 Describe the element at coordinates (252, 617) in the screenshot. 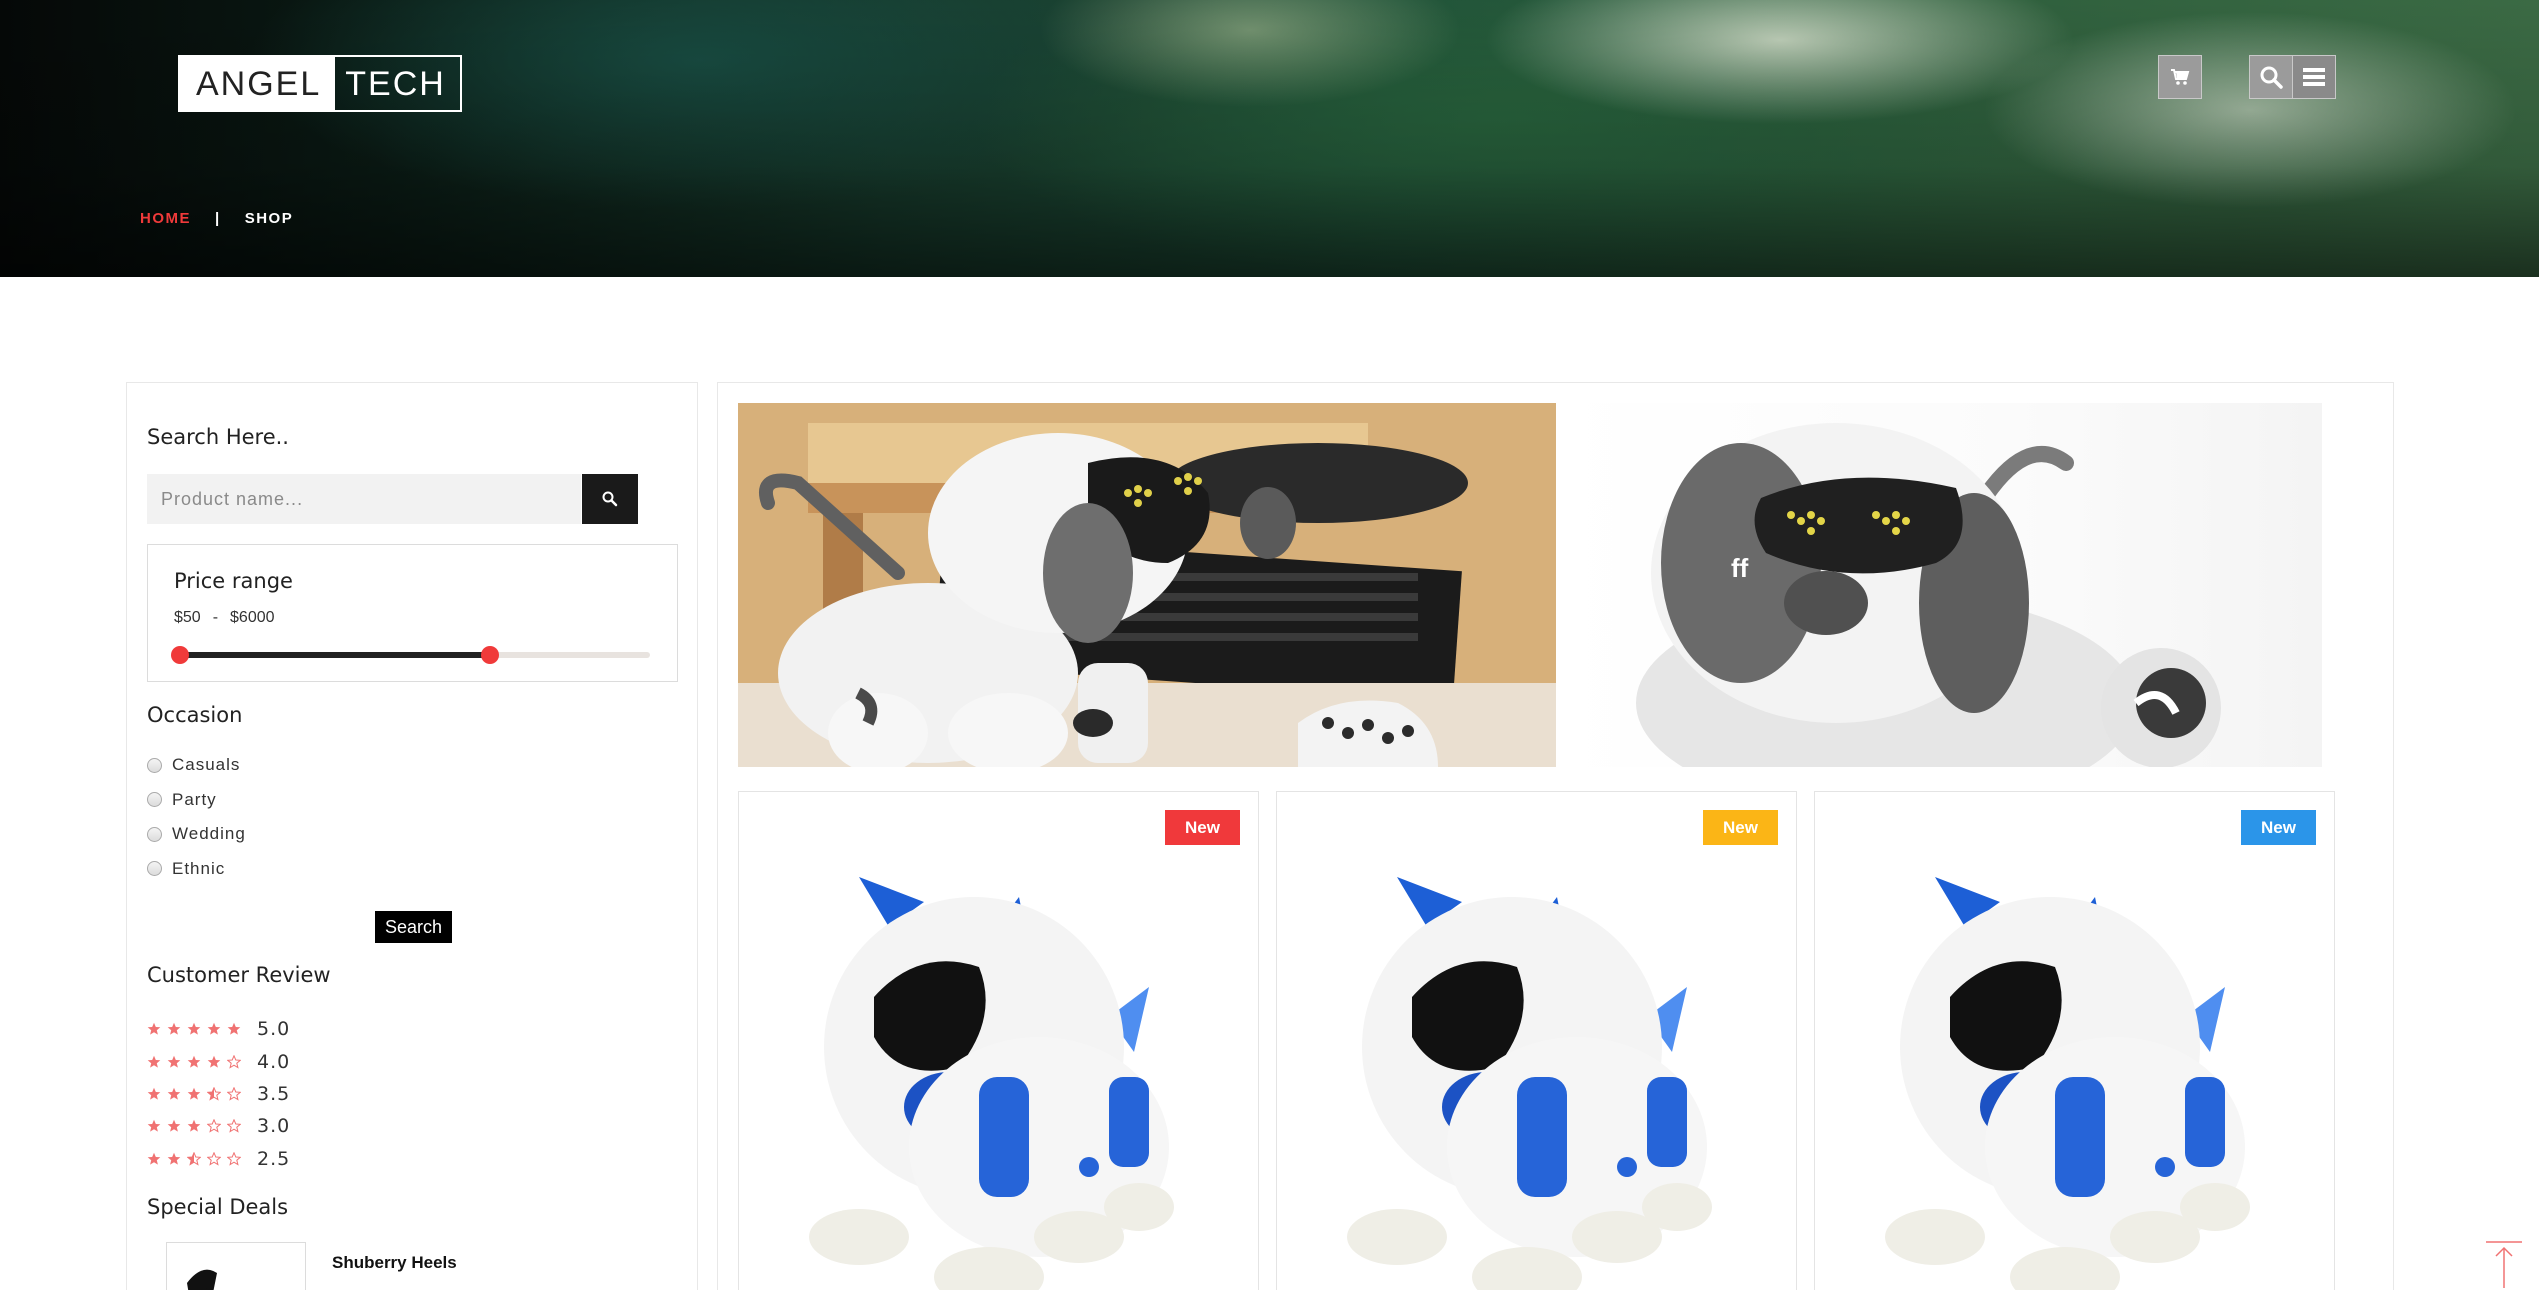

I see `price-max-label: $6000` at that location.